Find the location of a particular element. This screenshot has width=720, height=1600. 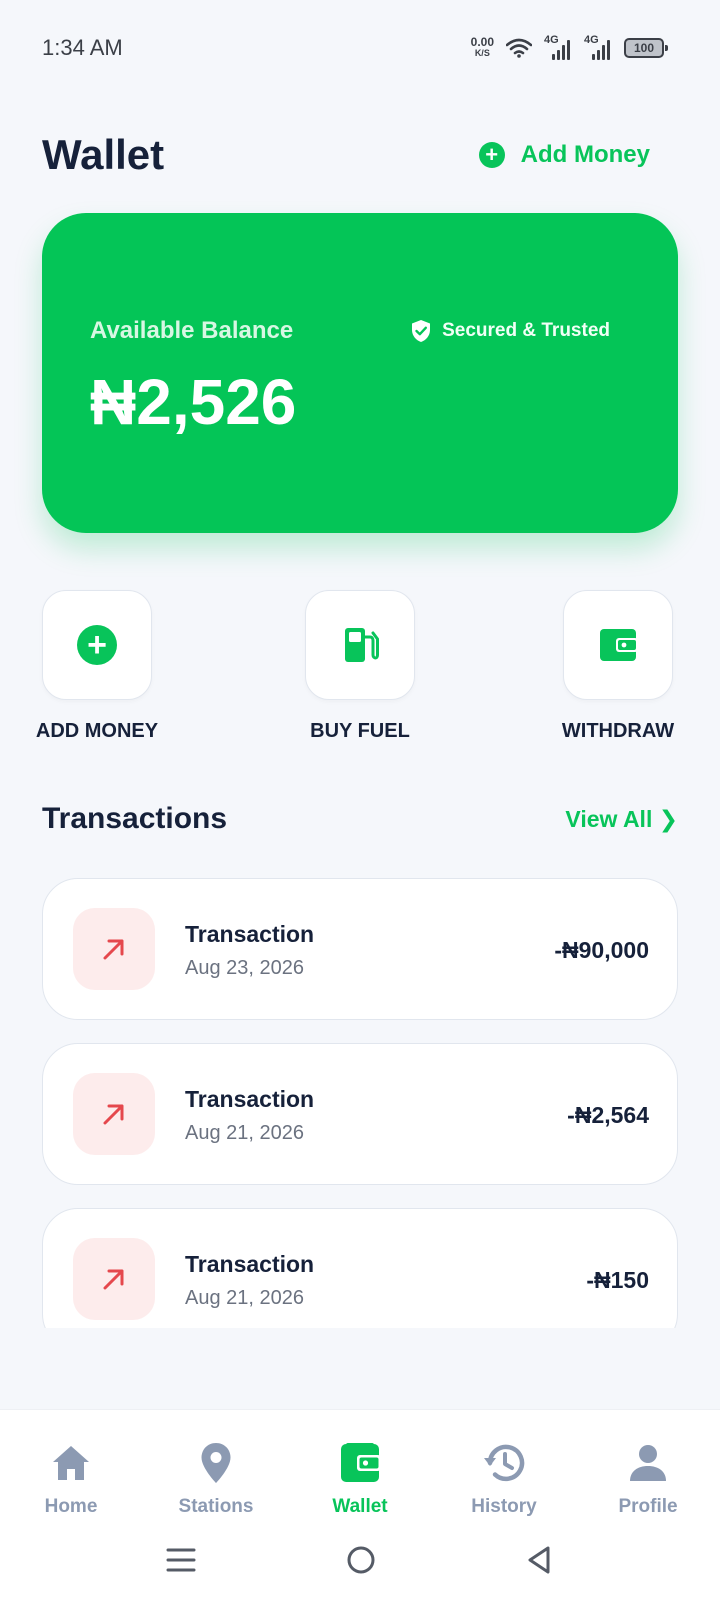

header: Wallet + Add Money is located at coordinates (360, 155).